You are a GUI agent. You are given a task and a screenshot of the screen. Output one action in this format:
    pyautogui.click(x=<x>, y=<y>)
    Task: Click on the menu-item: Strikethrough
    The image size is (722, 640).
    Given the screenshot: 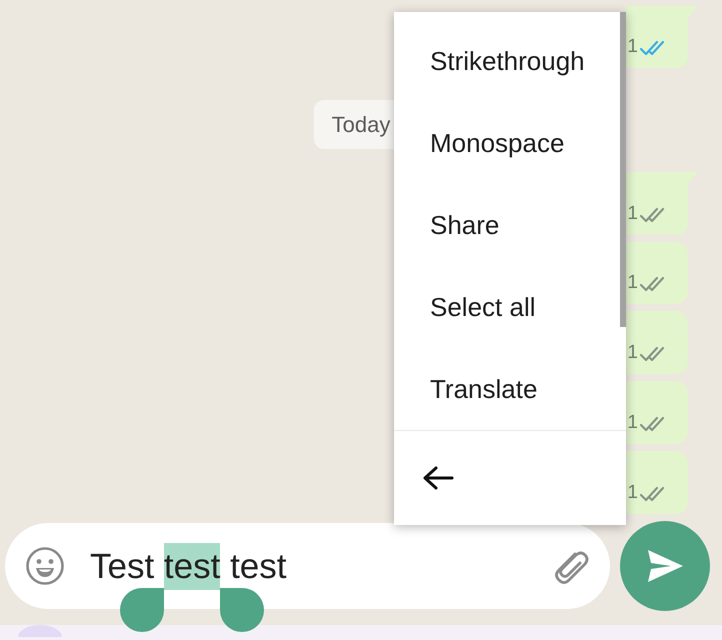 What is the action you would take?
    pyautogui.click(x=507, y=61)
    